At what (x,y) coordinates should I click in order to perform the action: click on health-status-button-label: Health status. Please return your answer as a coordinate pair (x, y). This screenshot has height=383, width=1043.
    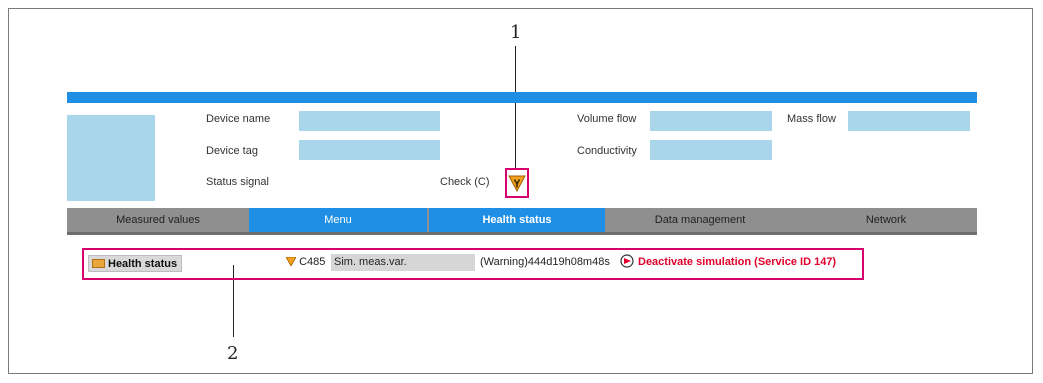
    Looking at the image, I should click on (143, 264).